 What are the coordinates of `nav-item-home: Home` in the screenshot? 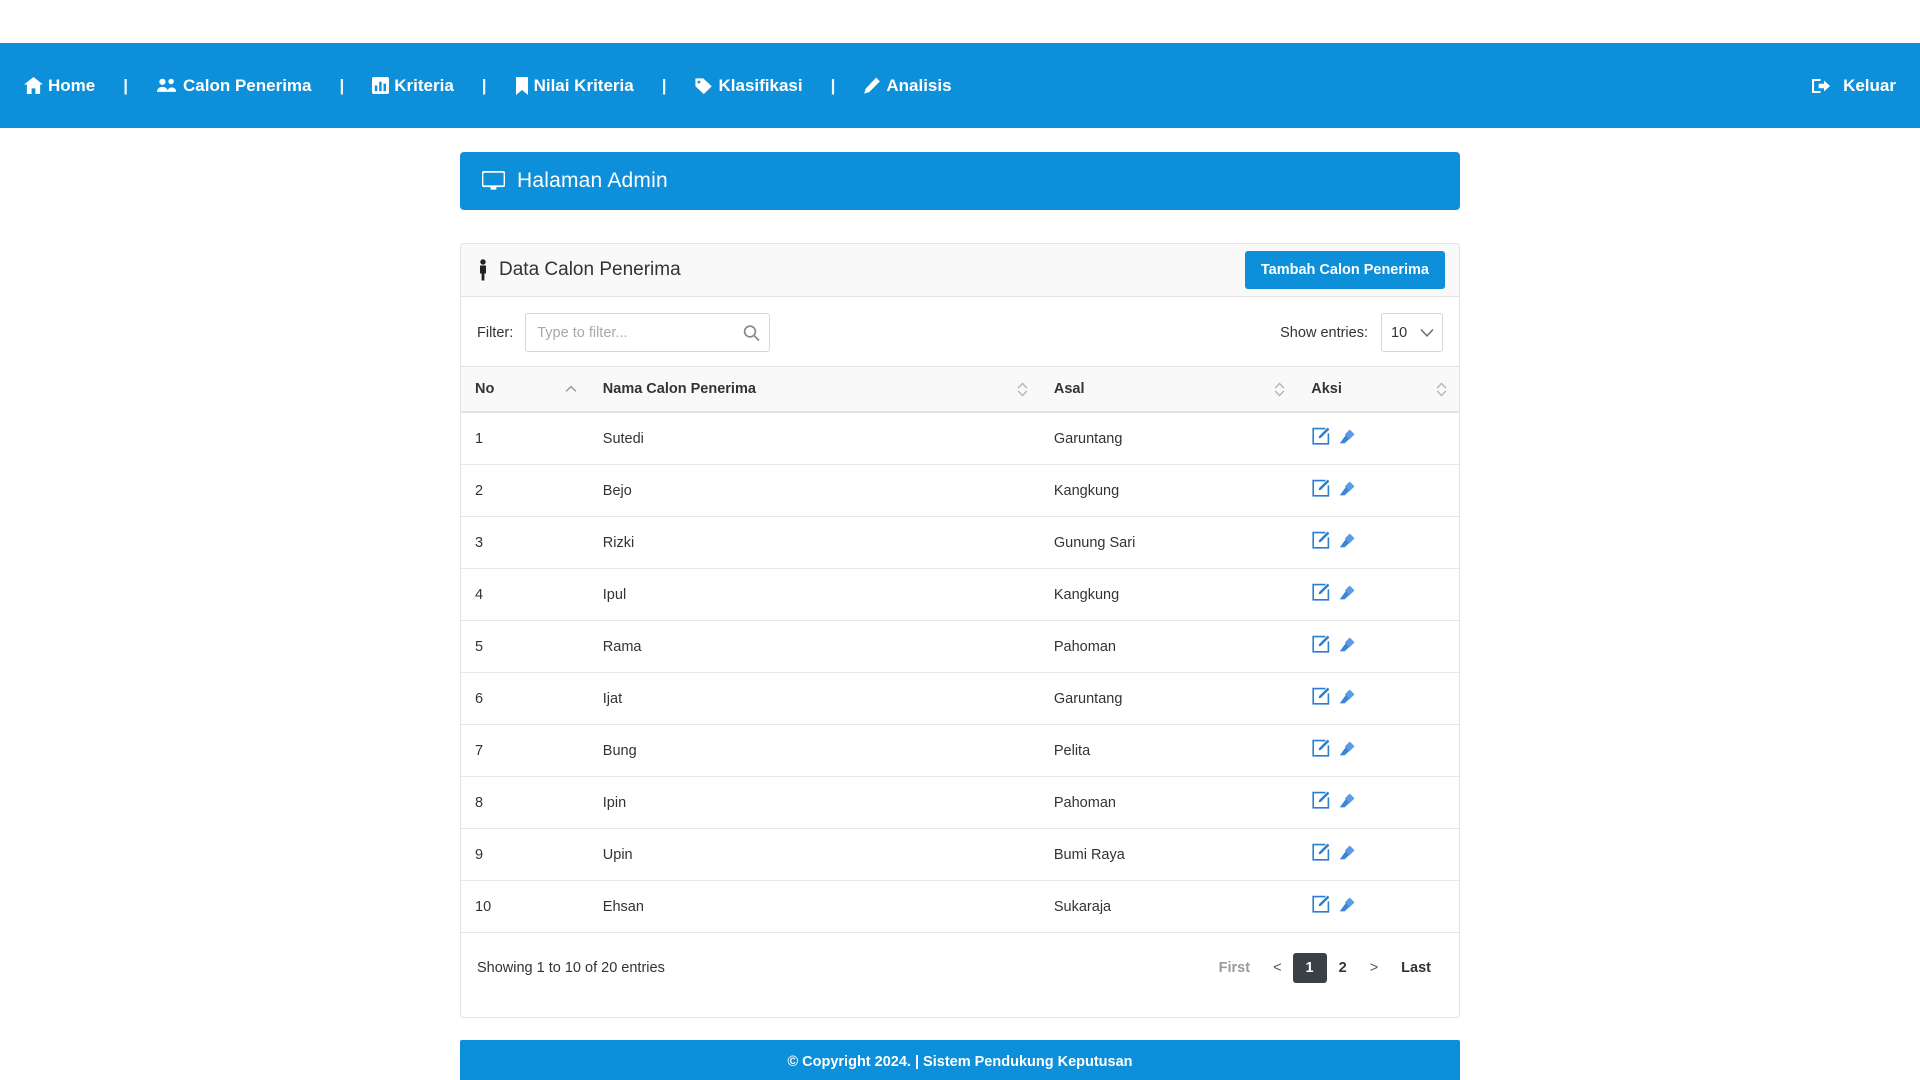 It's located at (59, 86).